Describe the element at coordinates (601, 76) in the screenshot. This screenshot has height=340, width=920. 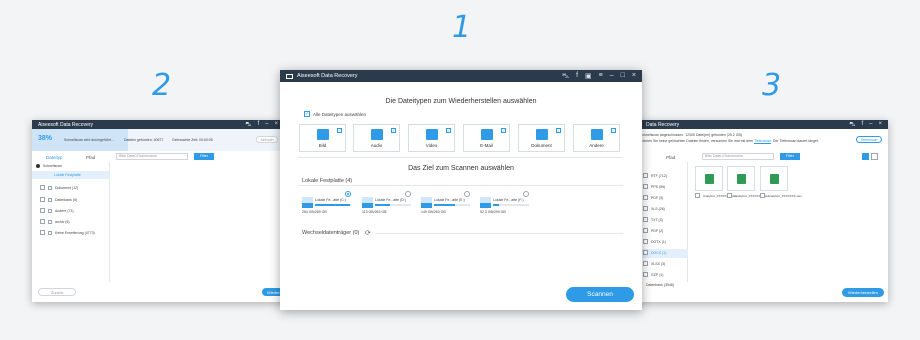
I see `menu-icon: ≡` at that location.